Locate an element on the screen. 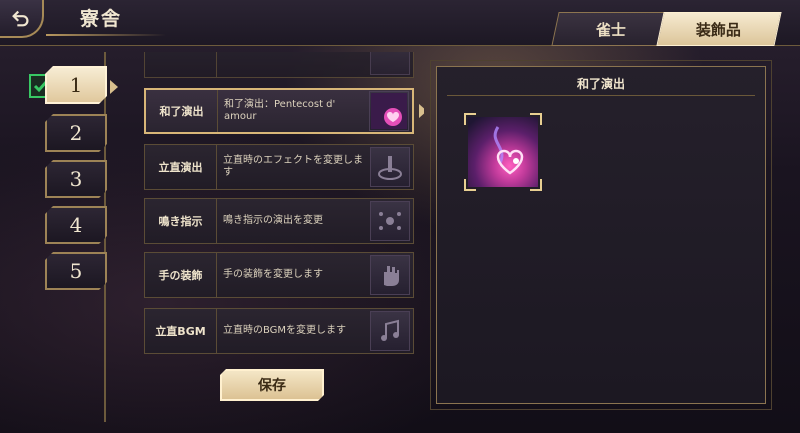  preset-slot-label: 2 is located at coordinates (76, 133).